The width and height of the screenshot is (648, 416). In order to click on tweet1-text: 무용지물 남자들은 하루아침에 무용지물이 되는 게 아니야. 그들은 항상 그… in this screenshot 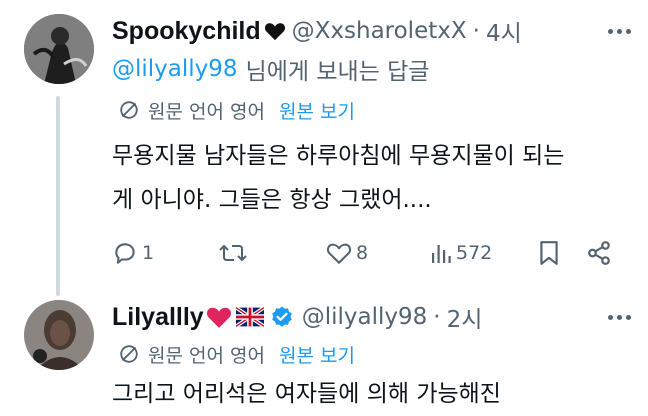, I will do `click(338, 178)`.